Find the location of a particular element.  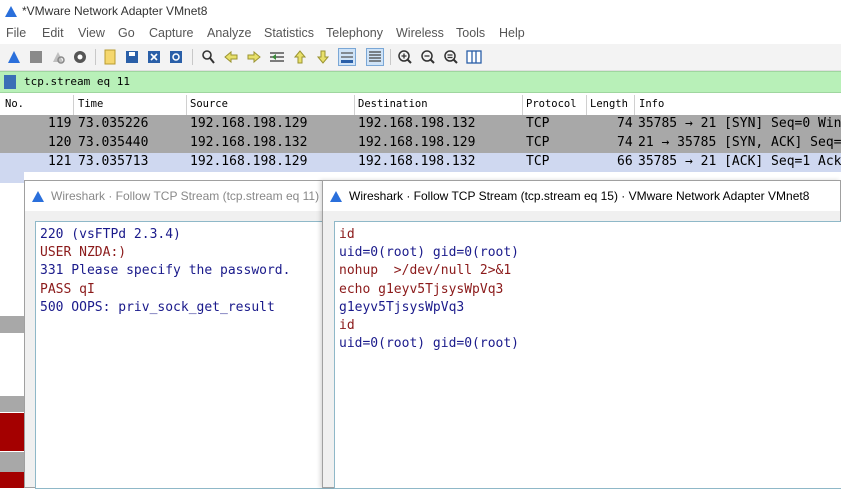

window-title: *VMware Network Adapter VMnet8 is located at coordinates (115, 11).